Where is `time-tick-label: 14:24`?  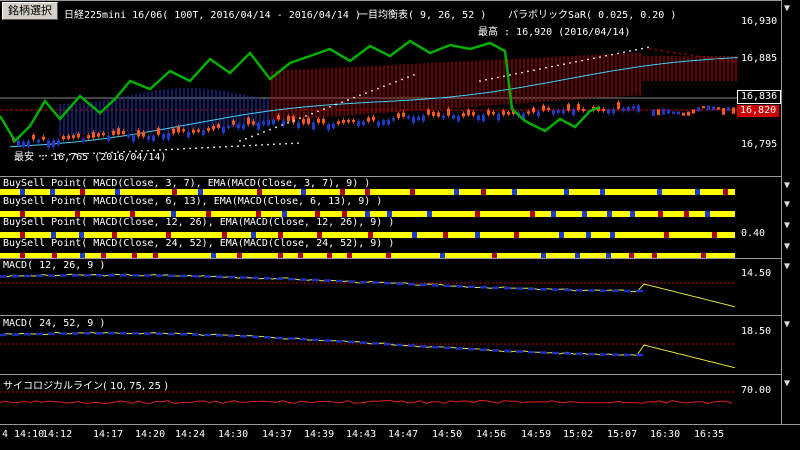
time-tick-label: 14:24 is located at coordinates (190, 434).